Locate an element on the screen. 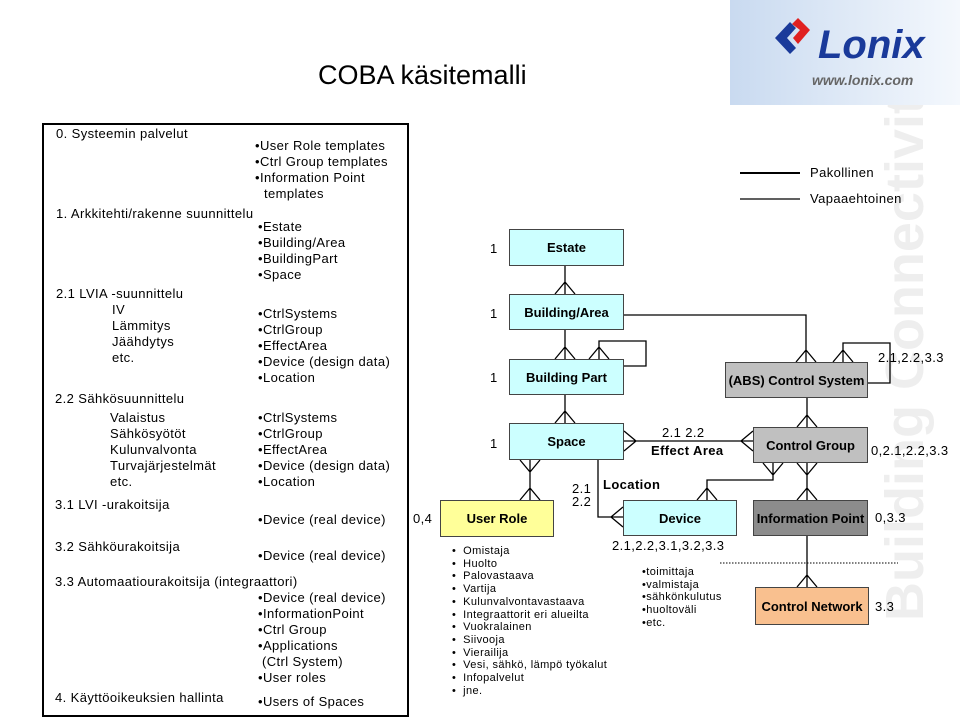 This screenshot has height=721, width=960. entity-device: Device is located at coordinates (680, 518).